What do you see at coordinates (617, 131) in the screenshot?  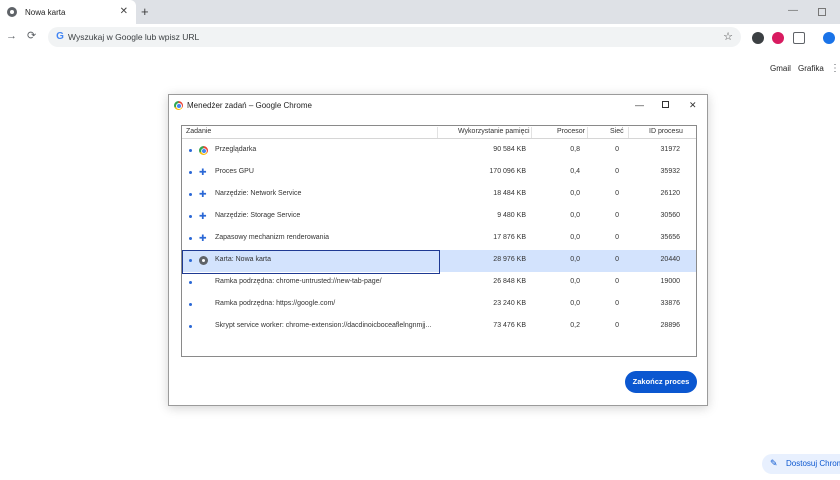 I see `column-header-network: Sieć` at bounding box center [617, 131].